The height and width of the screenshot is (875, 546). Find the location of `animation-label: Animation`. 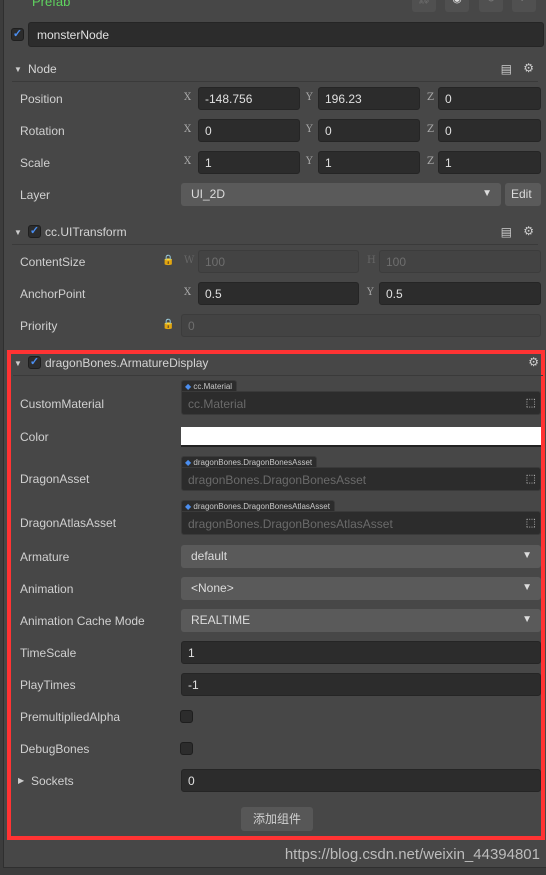

animation-label: Animation is located at coordinates (47, 589).